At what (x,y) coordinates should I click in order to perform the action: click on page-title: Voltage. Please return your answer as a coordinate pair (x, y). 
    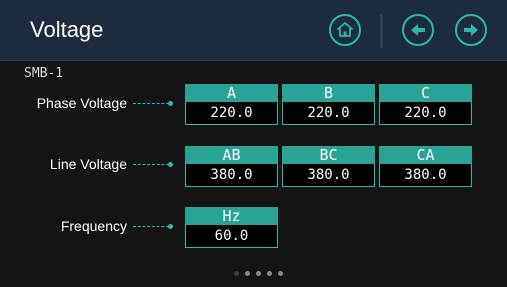
    Looking at the image, I should click on (67, 29).